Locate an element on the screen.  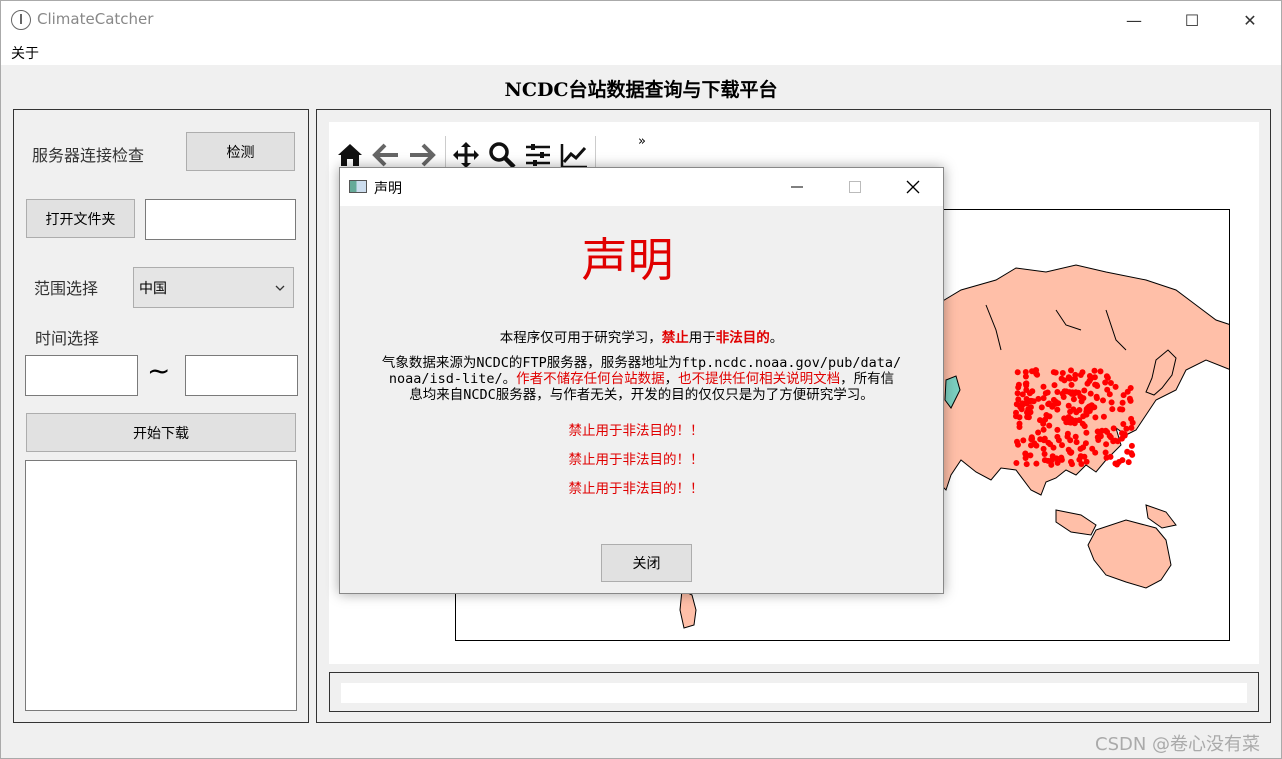
time-start-input is located at coordinates (81, 375).